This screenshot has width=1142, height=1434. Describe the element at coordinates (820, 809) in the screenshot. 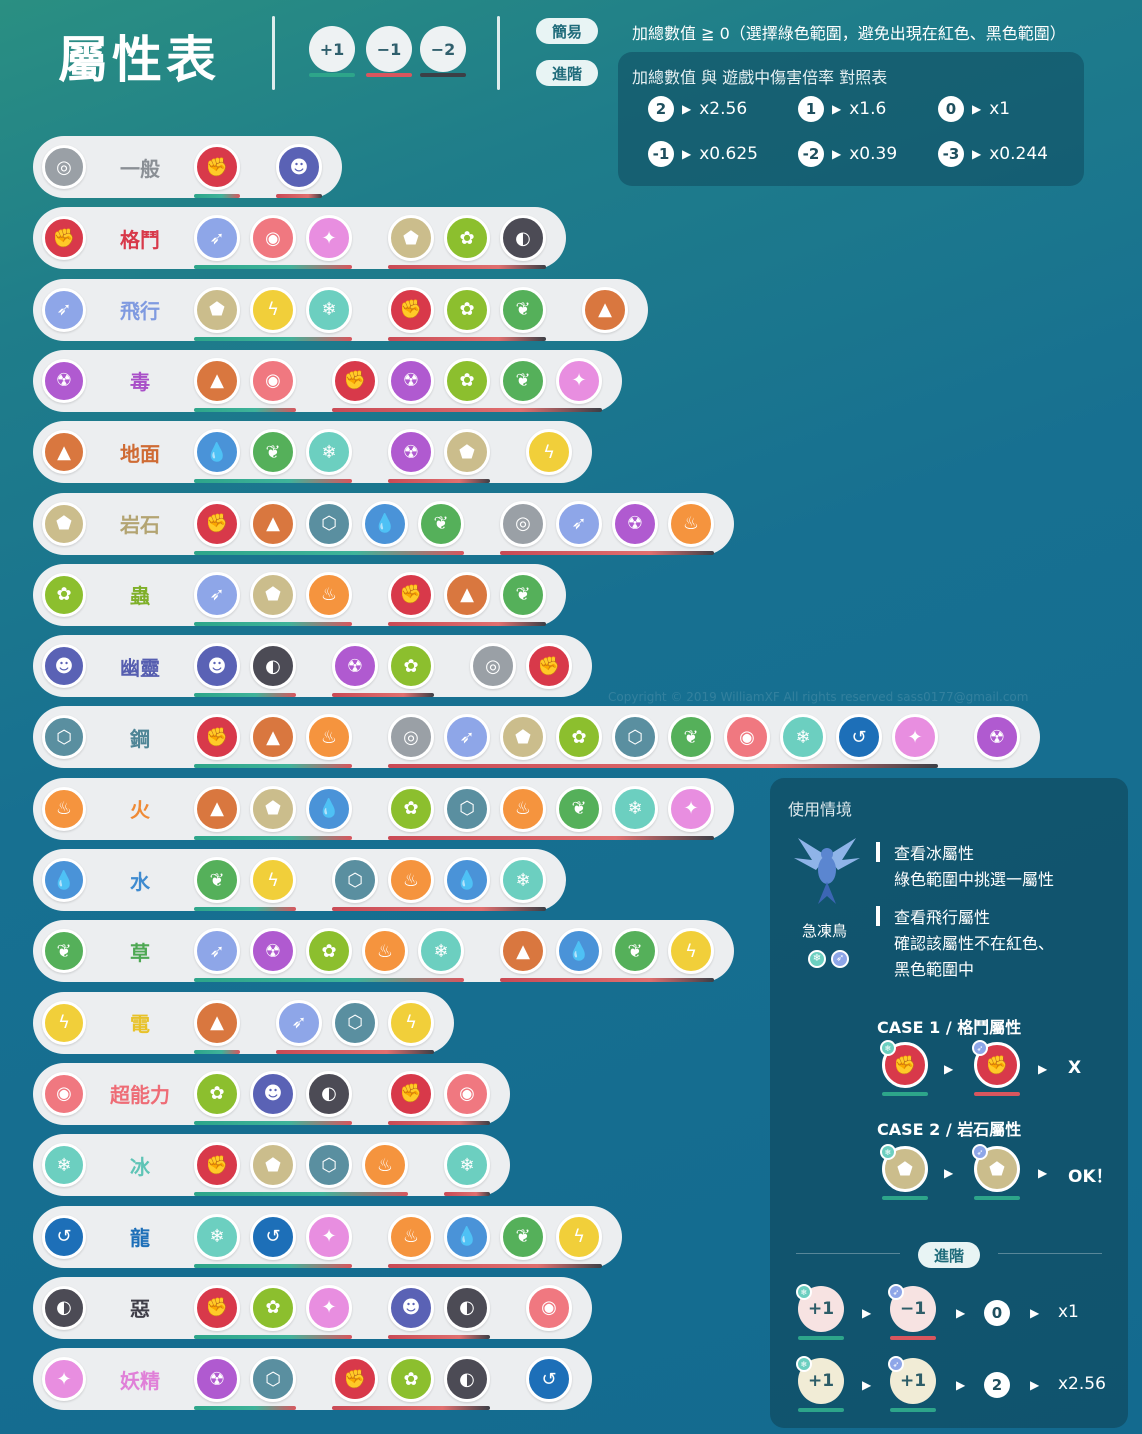

I see `panel-title: 使用情境` at that location.